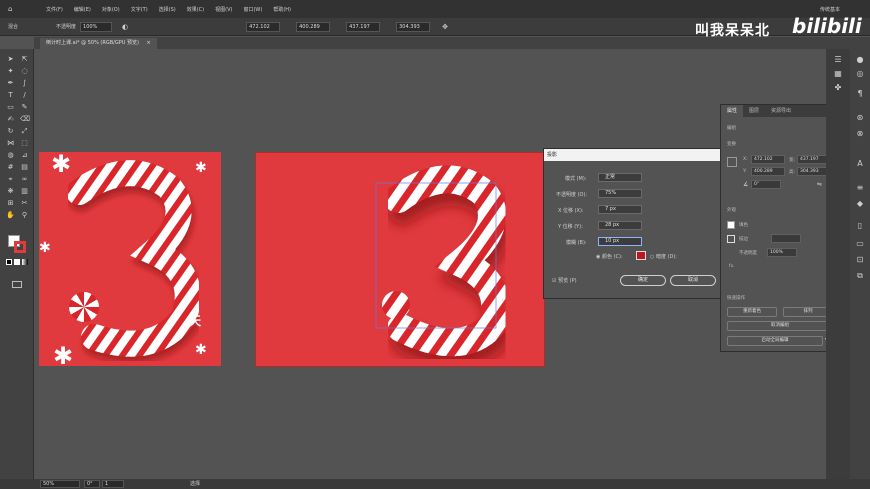 This screenshot has height=489, width=870. Describe the element at coordinates (768, 171) in the screenshot. I see `y-input: 400.289` at that location.